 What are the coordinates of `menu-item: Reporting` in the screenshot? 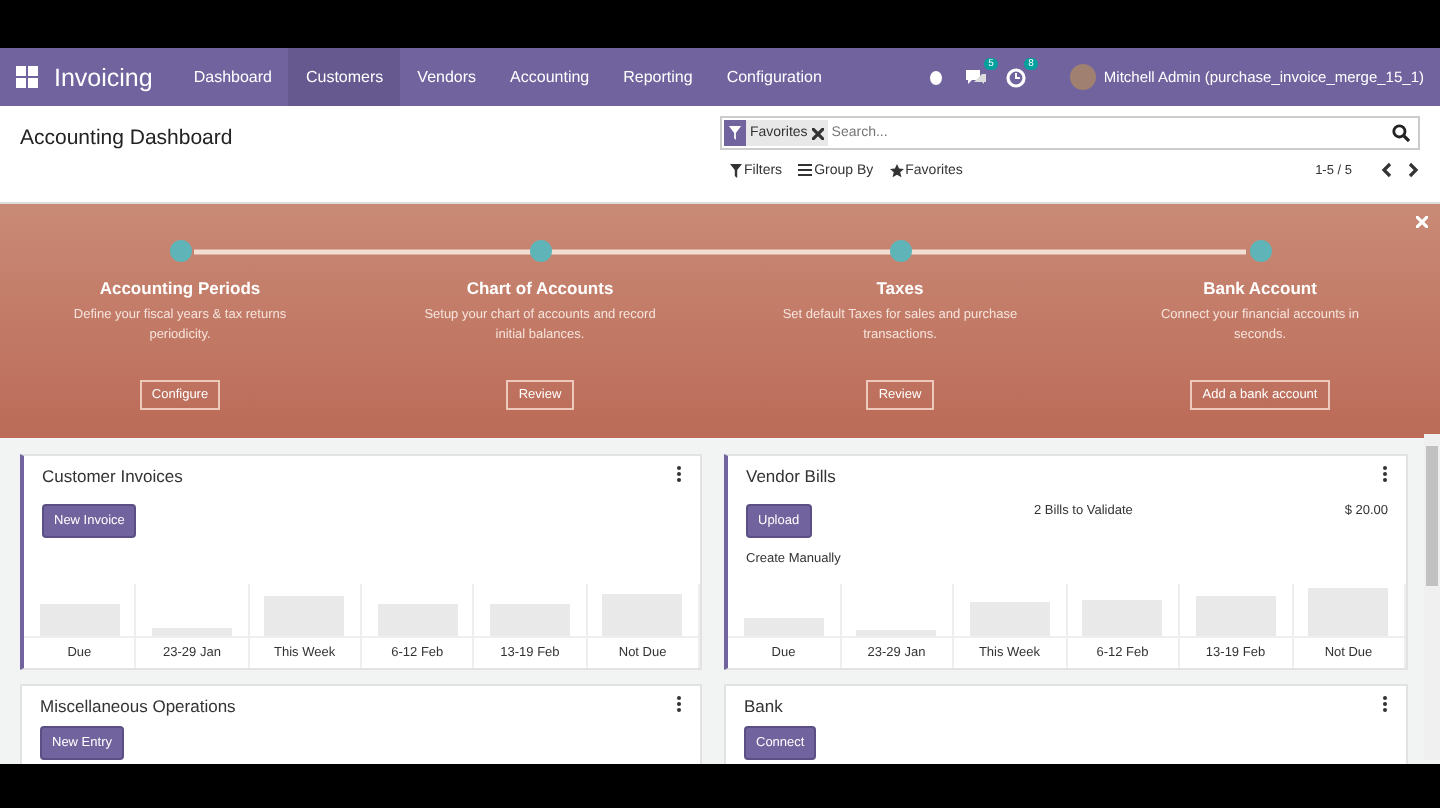 It's located at (658, 77).